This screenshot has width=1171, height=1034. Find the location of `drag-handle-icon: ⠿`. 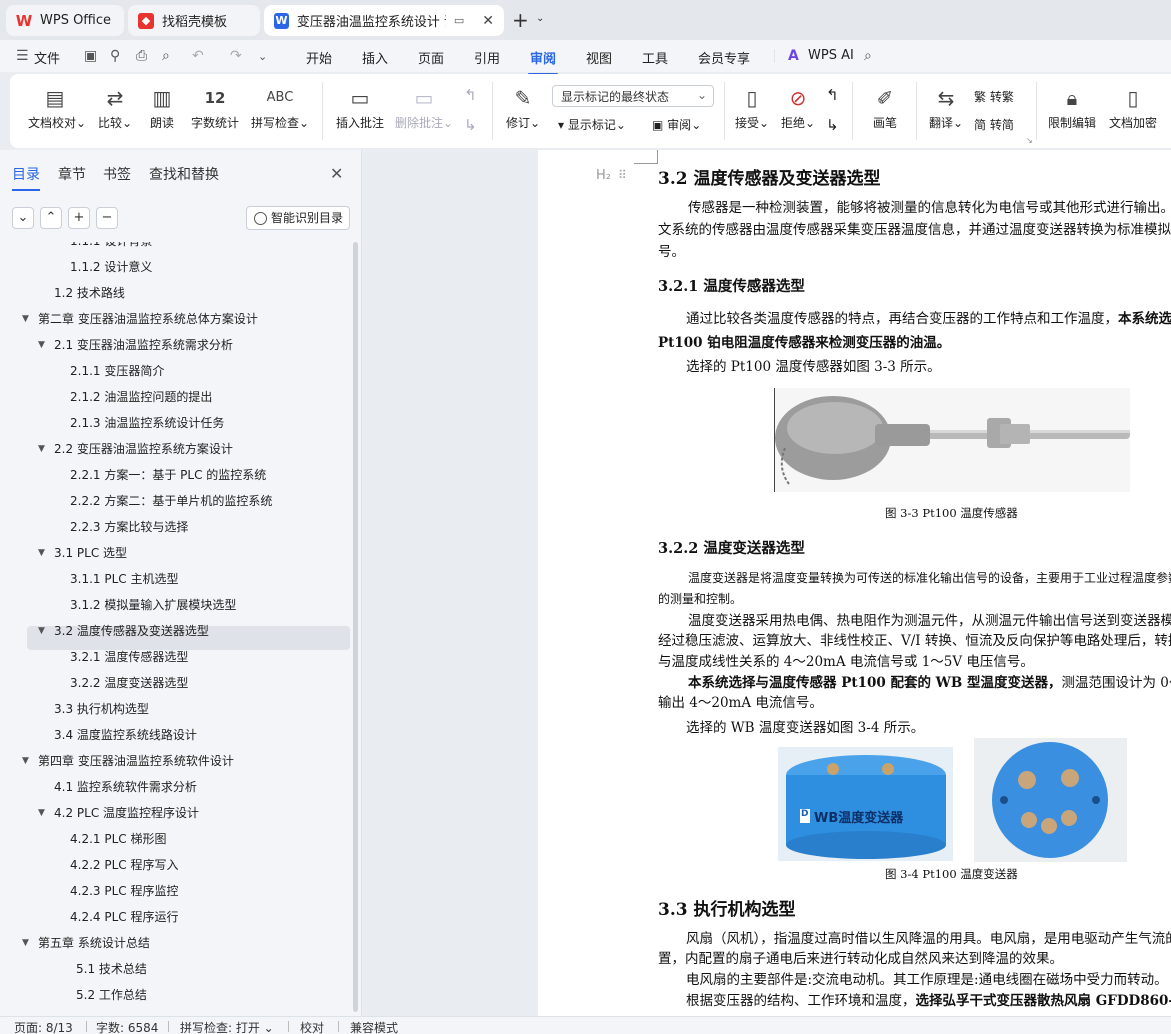

drag-handle-icon: ⠿ is located at coordinates (623, 175).